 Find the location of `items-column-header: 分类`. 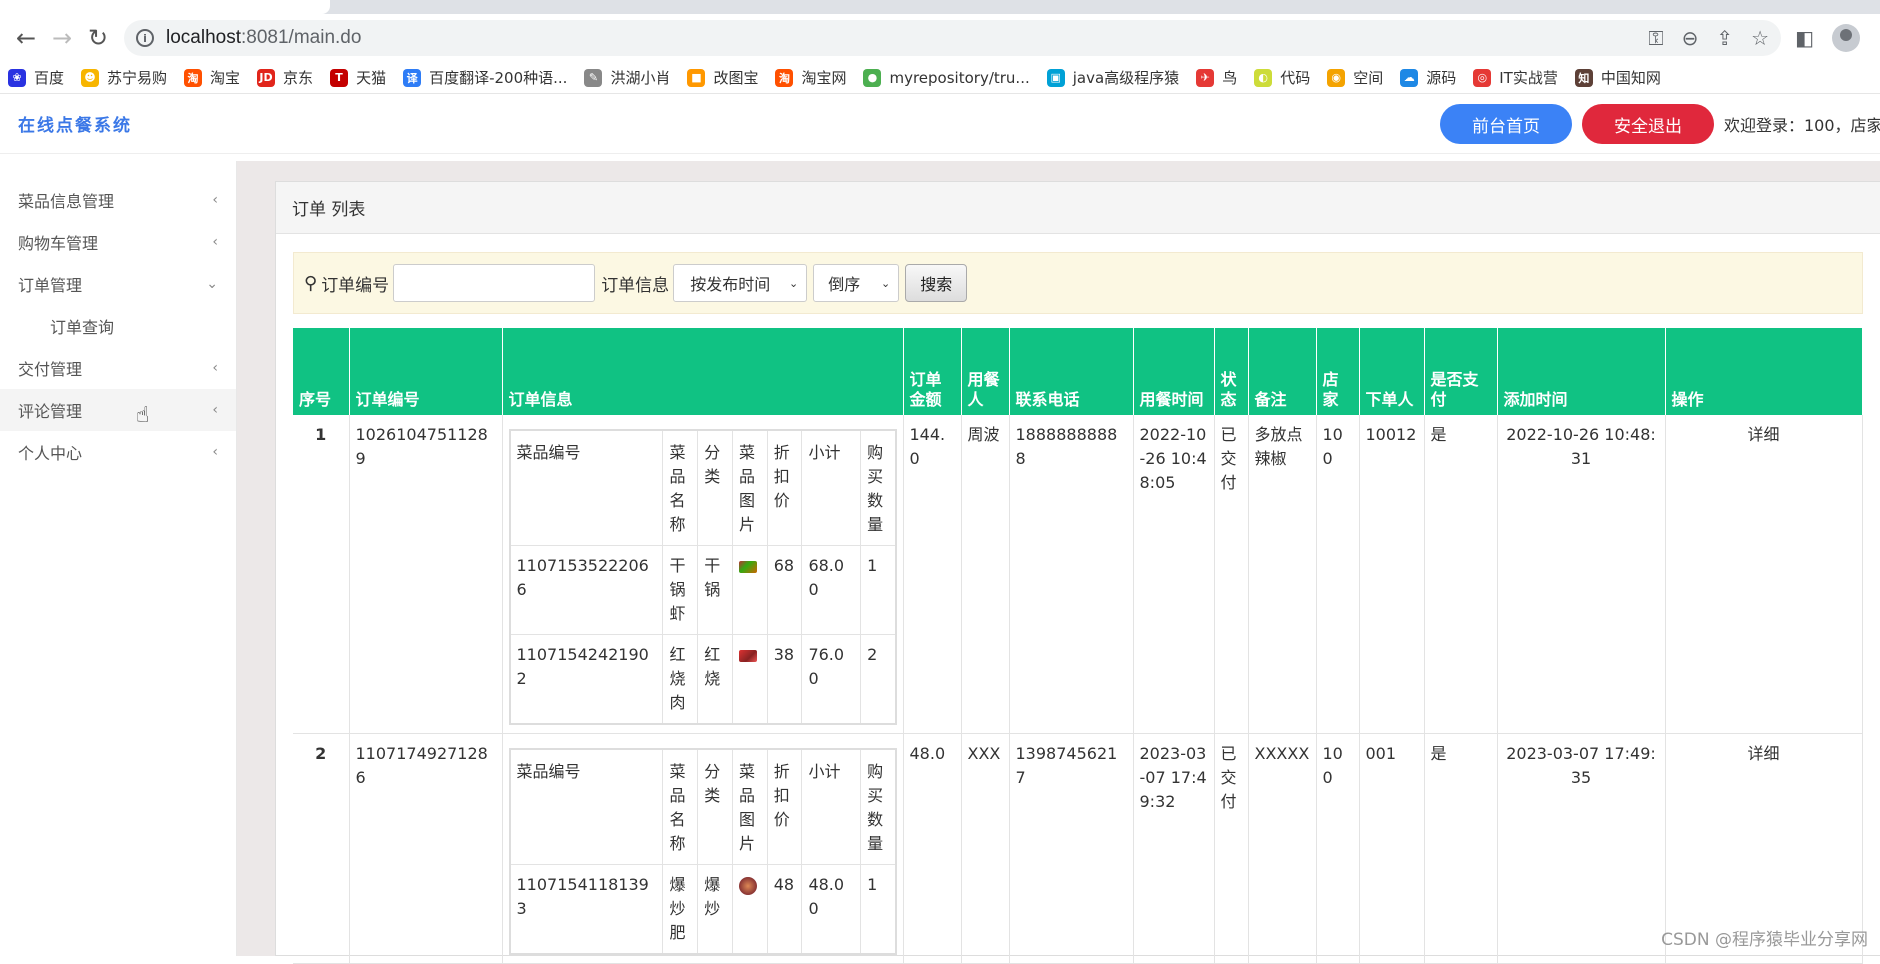

items-column-header: 分类 is located at coordinates (715, 806).